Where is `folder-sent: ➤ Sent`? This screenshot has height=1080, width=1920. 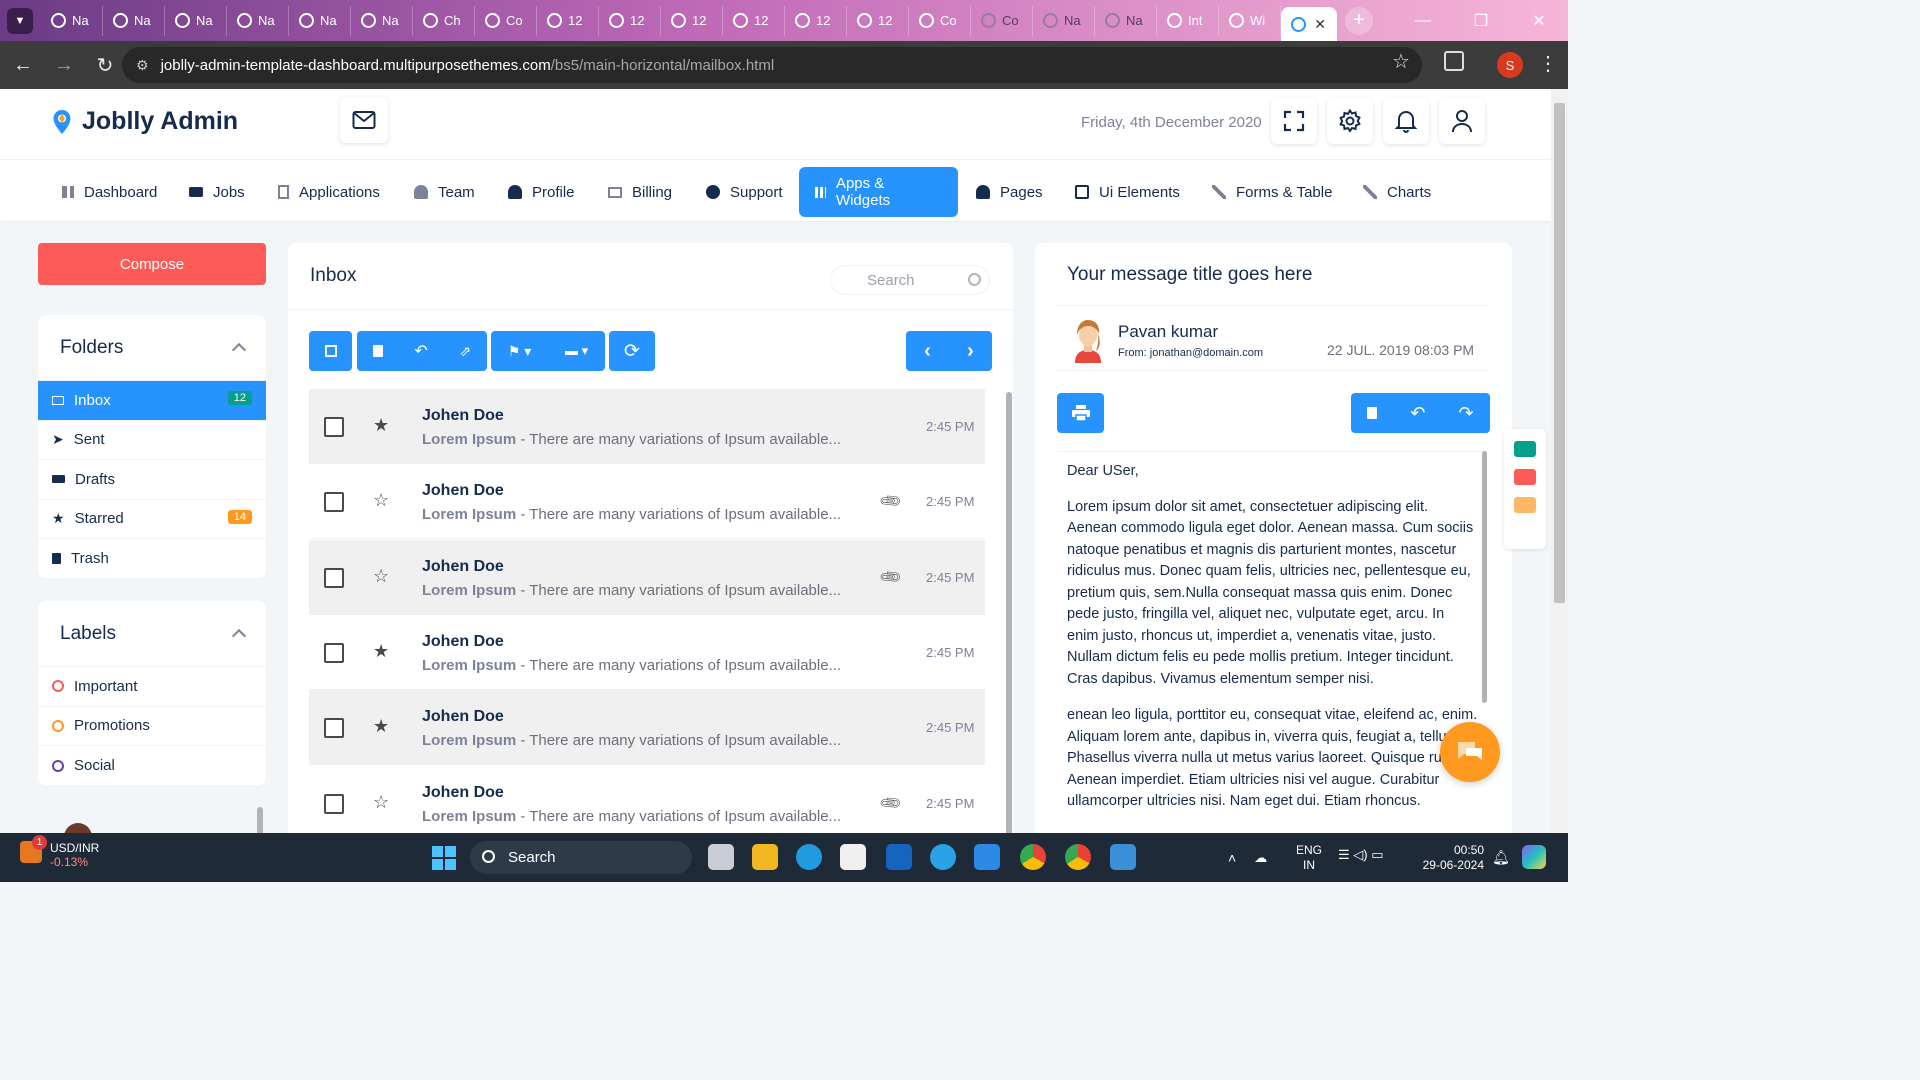
folder-sent: ➤ Sent is located at coordinates (152, 440).